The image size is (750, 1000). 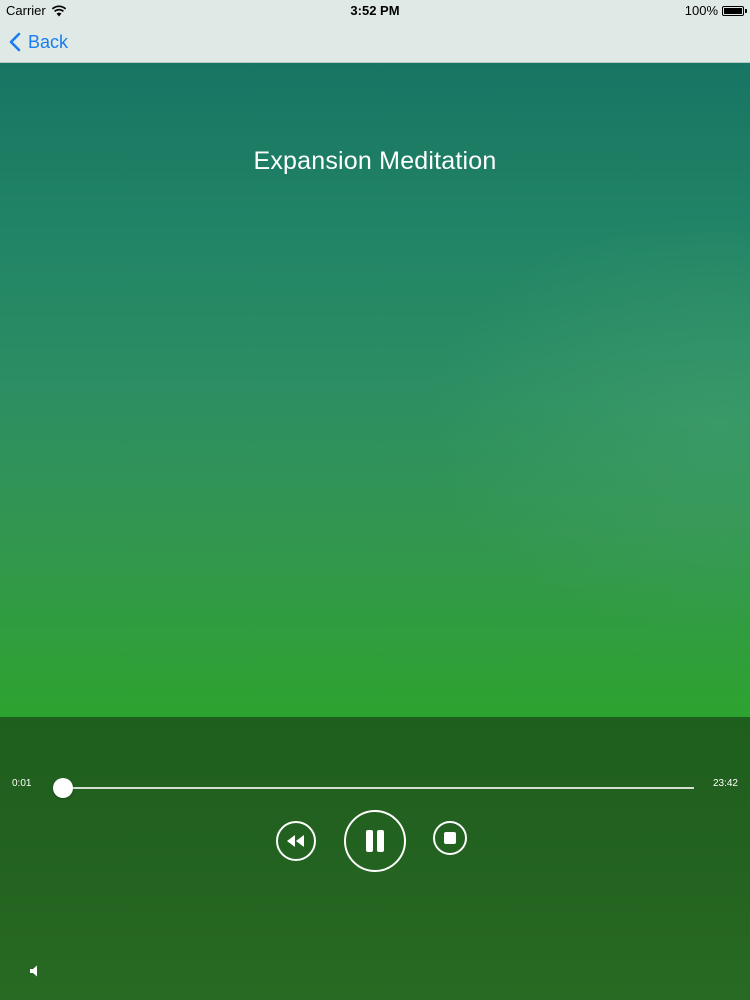 What do you see at coordinates (15, 42) in the screenshot?
I see `chevron-left-icon` at bounding box center [15, 42].